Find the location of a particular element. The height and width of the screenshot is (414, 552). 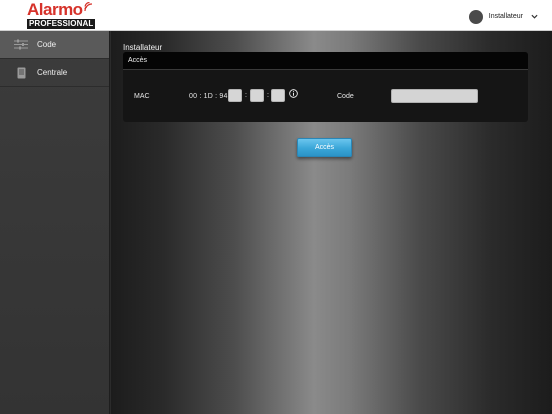

panel-body: MAC 00 : 1D : 94 : : : Code is located at coordinates (325, 87).